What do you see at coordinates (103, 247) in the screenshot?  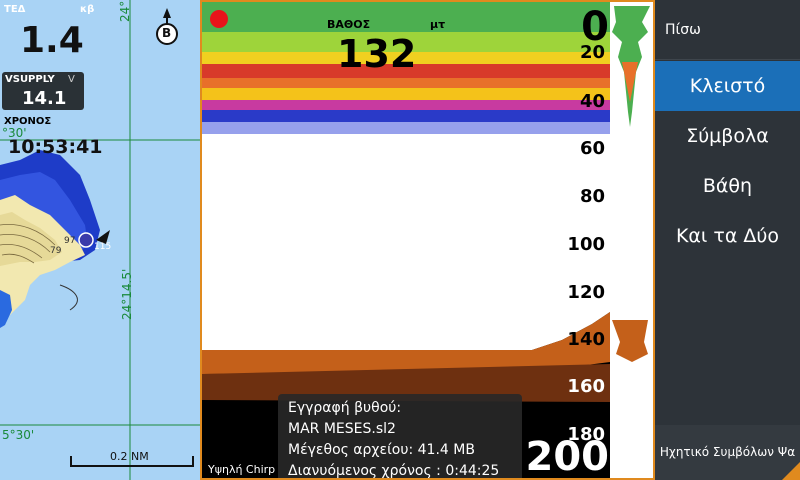 I see `sounding-115: 115` at bounding box center [103, 247].